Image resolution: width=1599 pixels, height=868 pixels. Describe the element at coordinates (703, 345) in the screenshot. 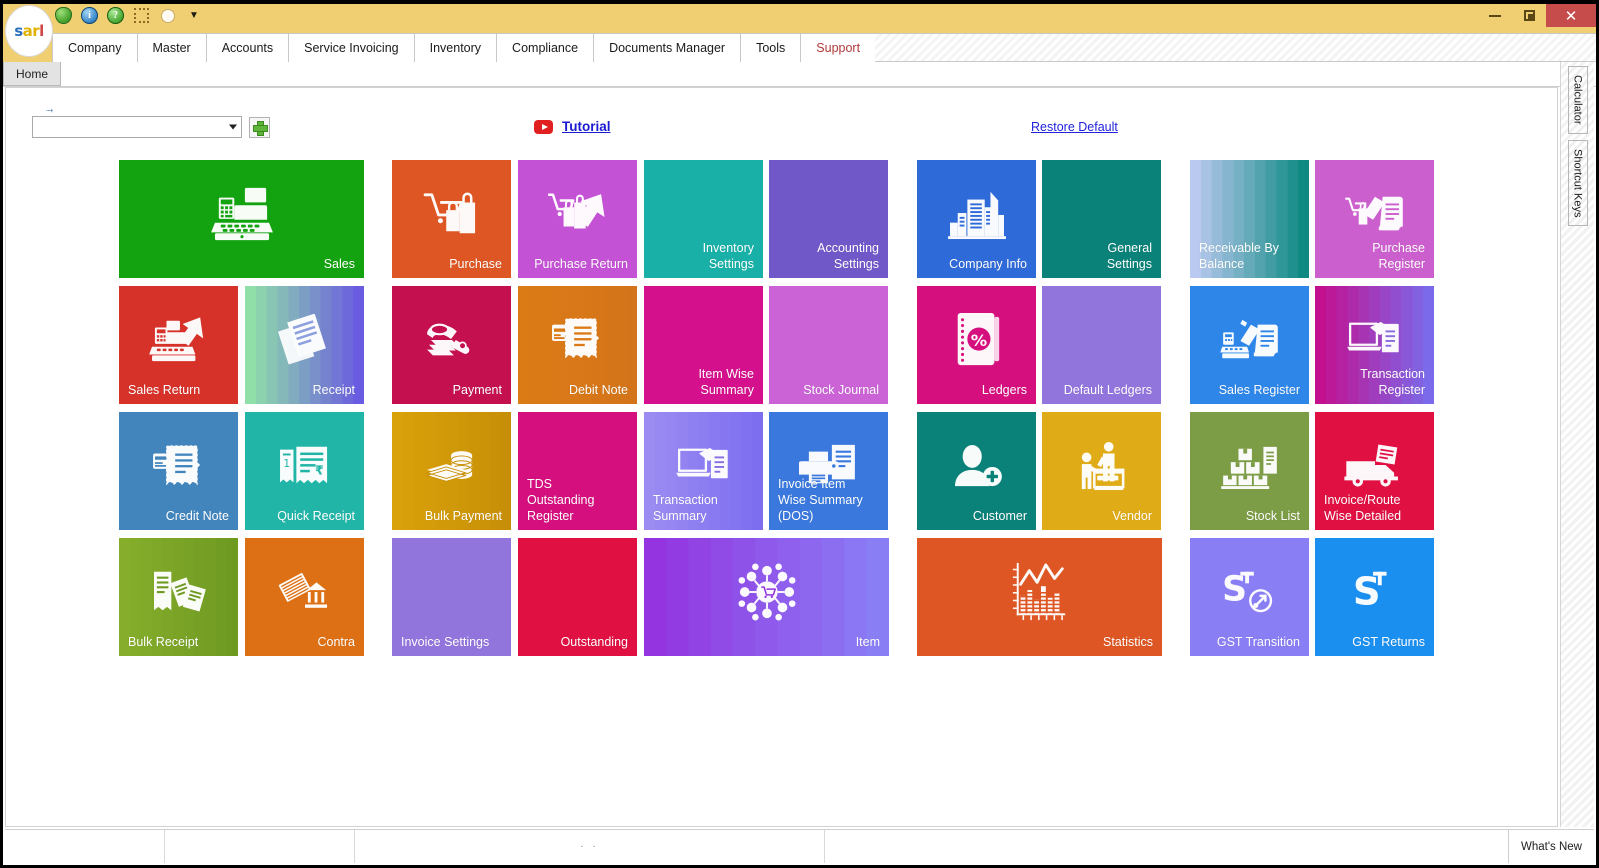

I see `tile-item-wise-summary: Item Wise Summary` at that location.